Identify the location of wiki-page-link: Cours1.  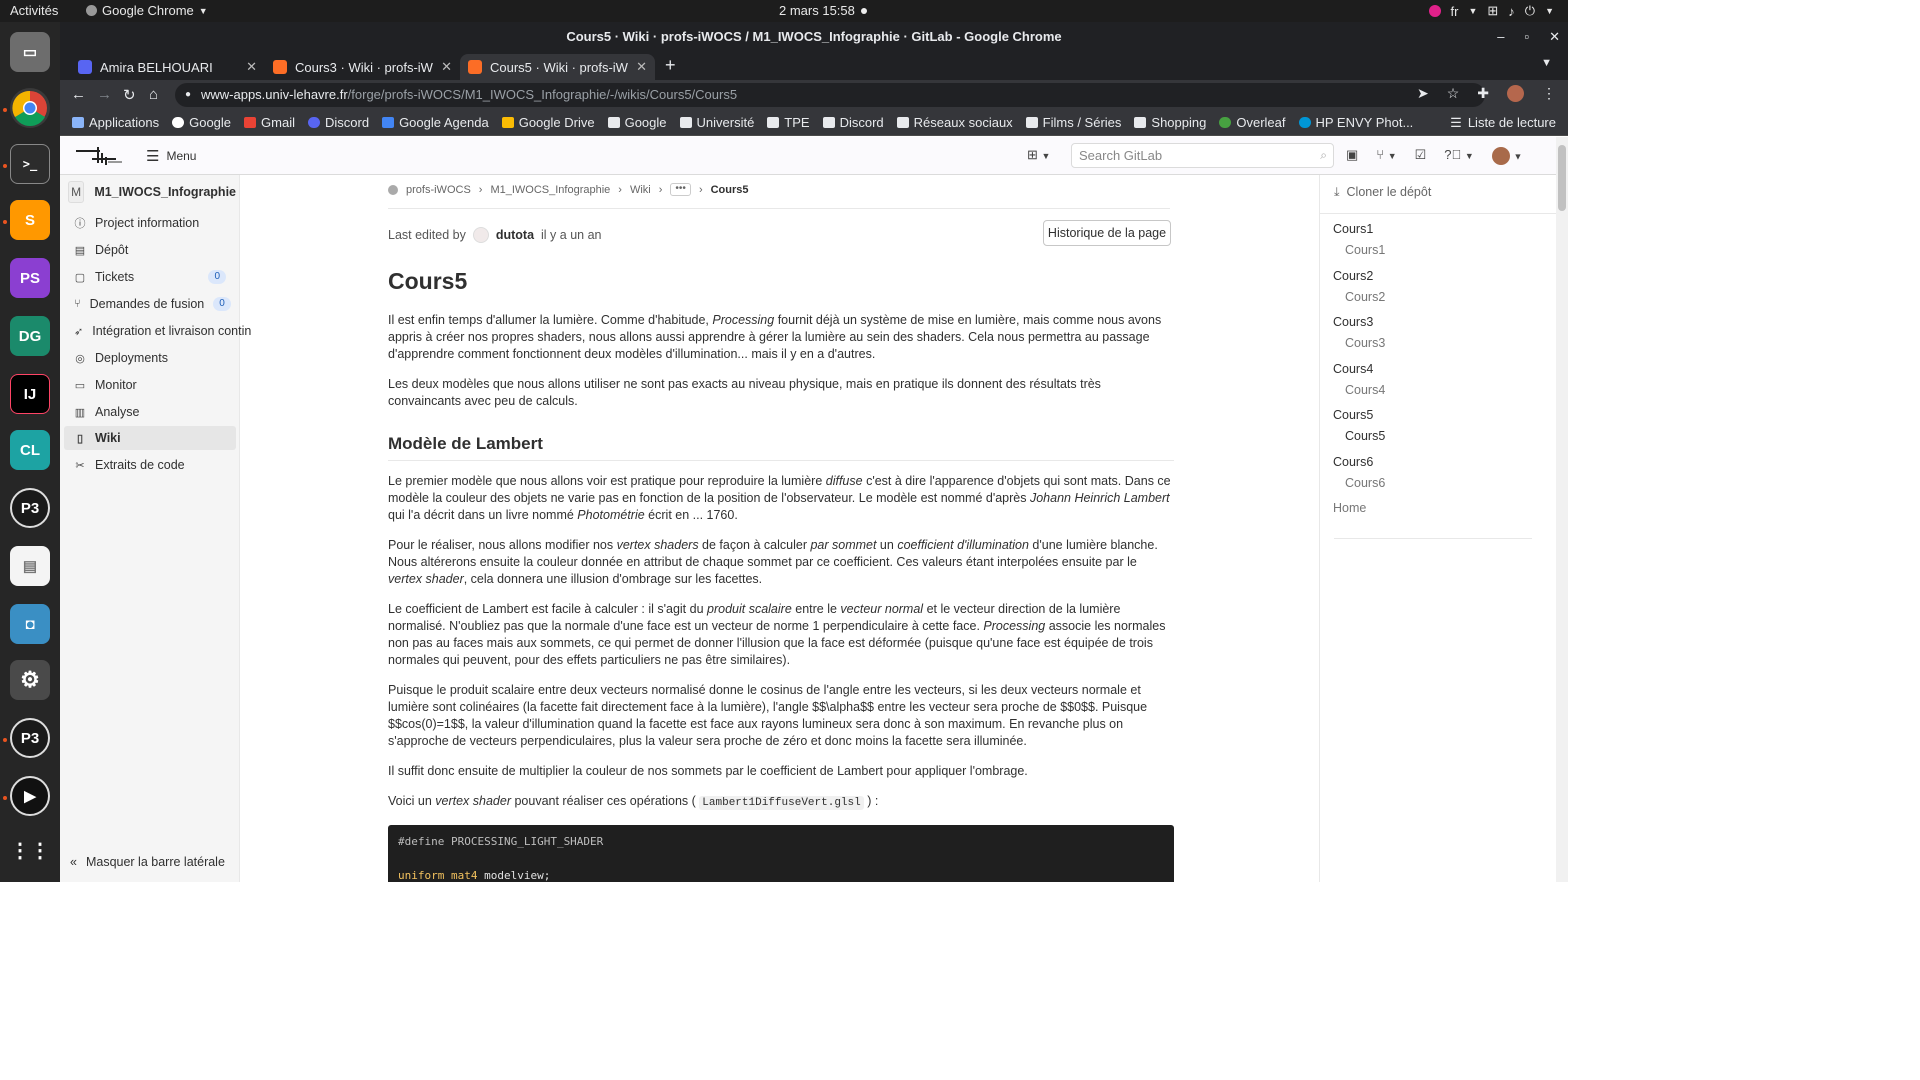
(1365, 250).